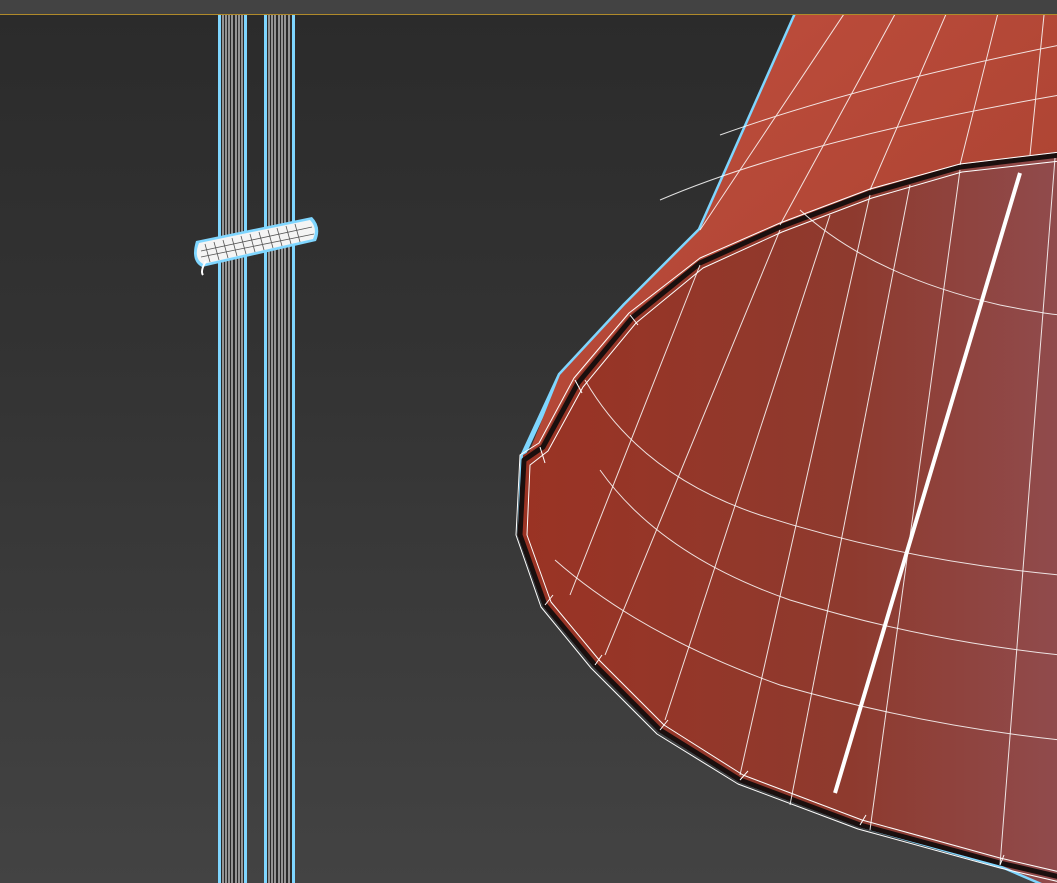  I want to click on pole-left, so click(232, 449).